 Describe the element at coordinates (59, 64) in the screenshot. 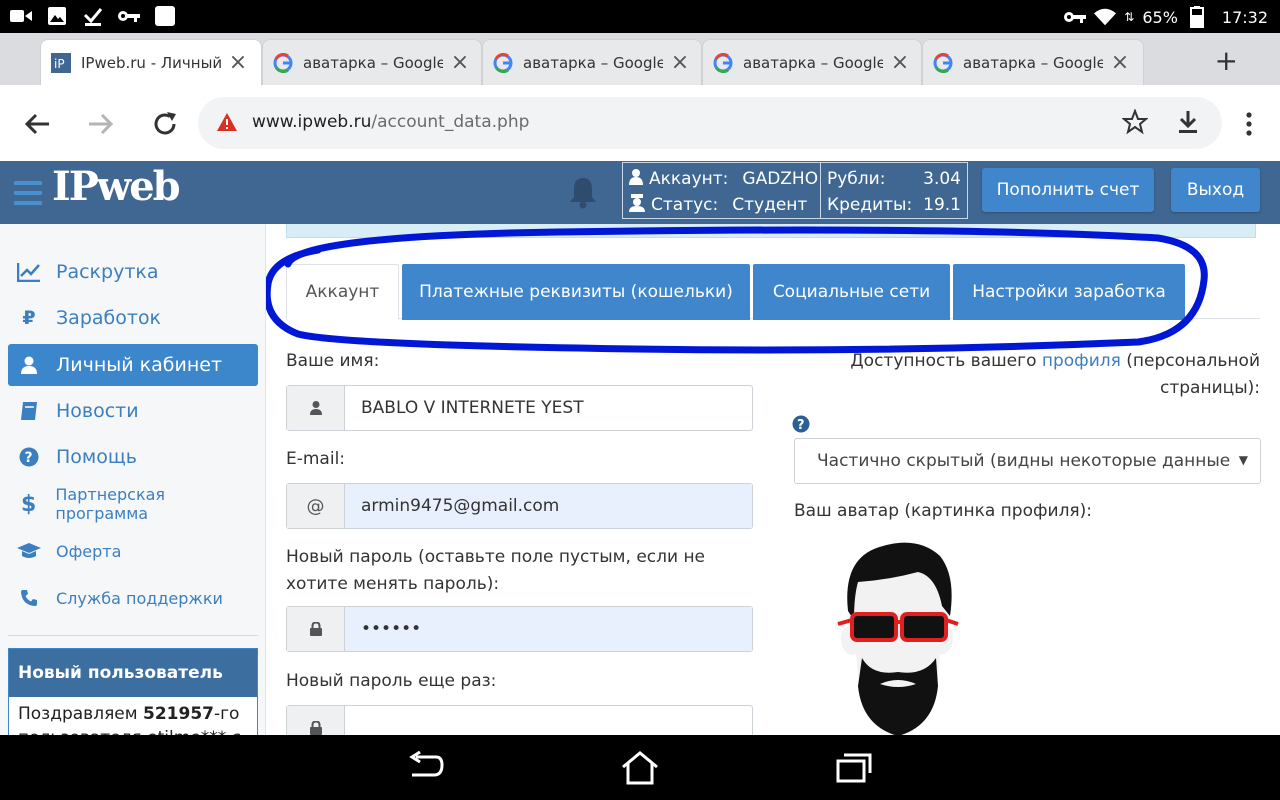

I see `svg-text: iP` at that location.